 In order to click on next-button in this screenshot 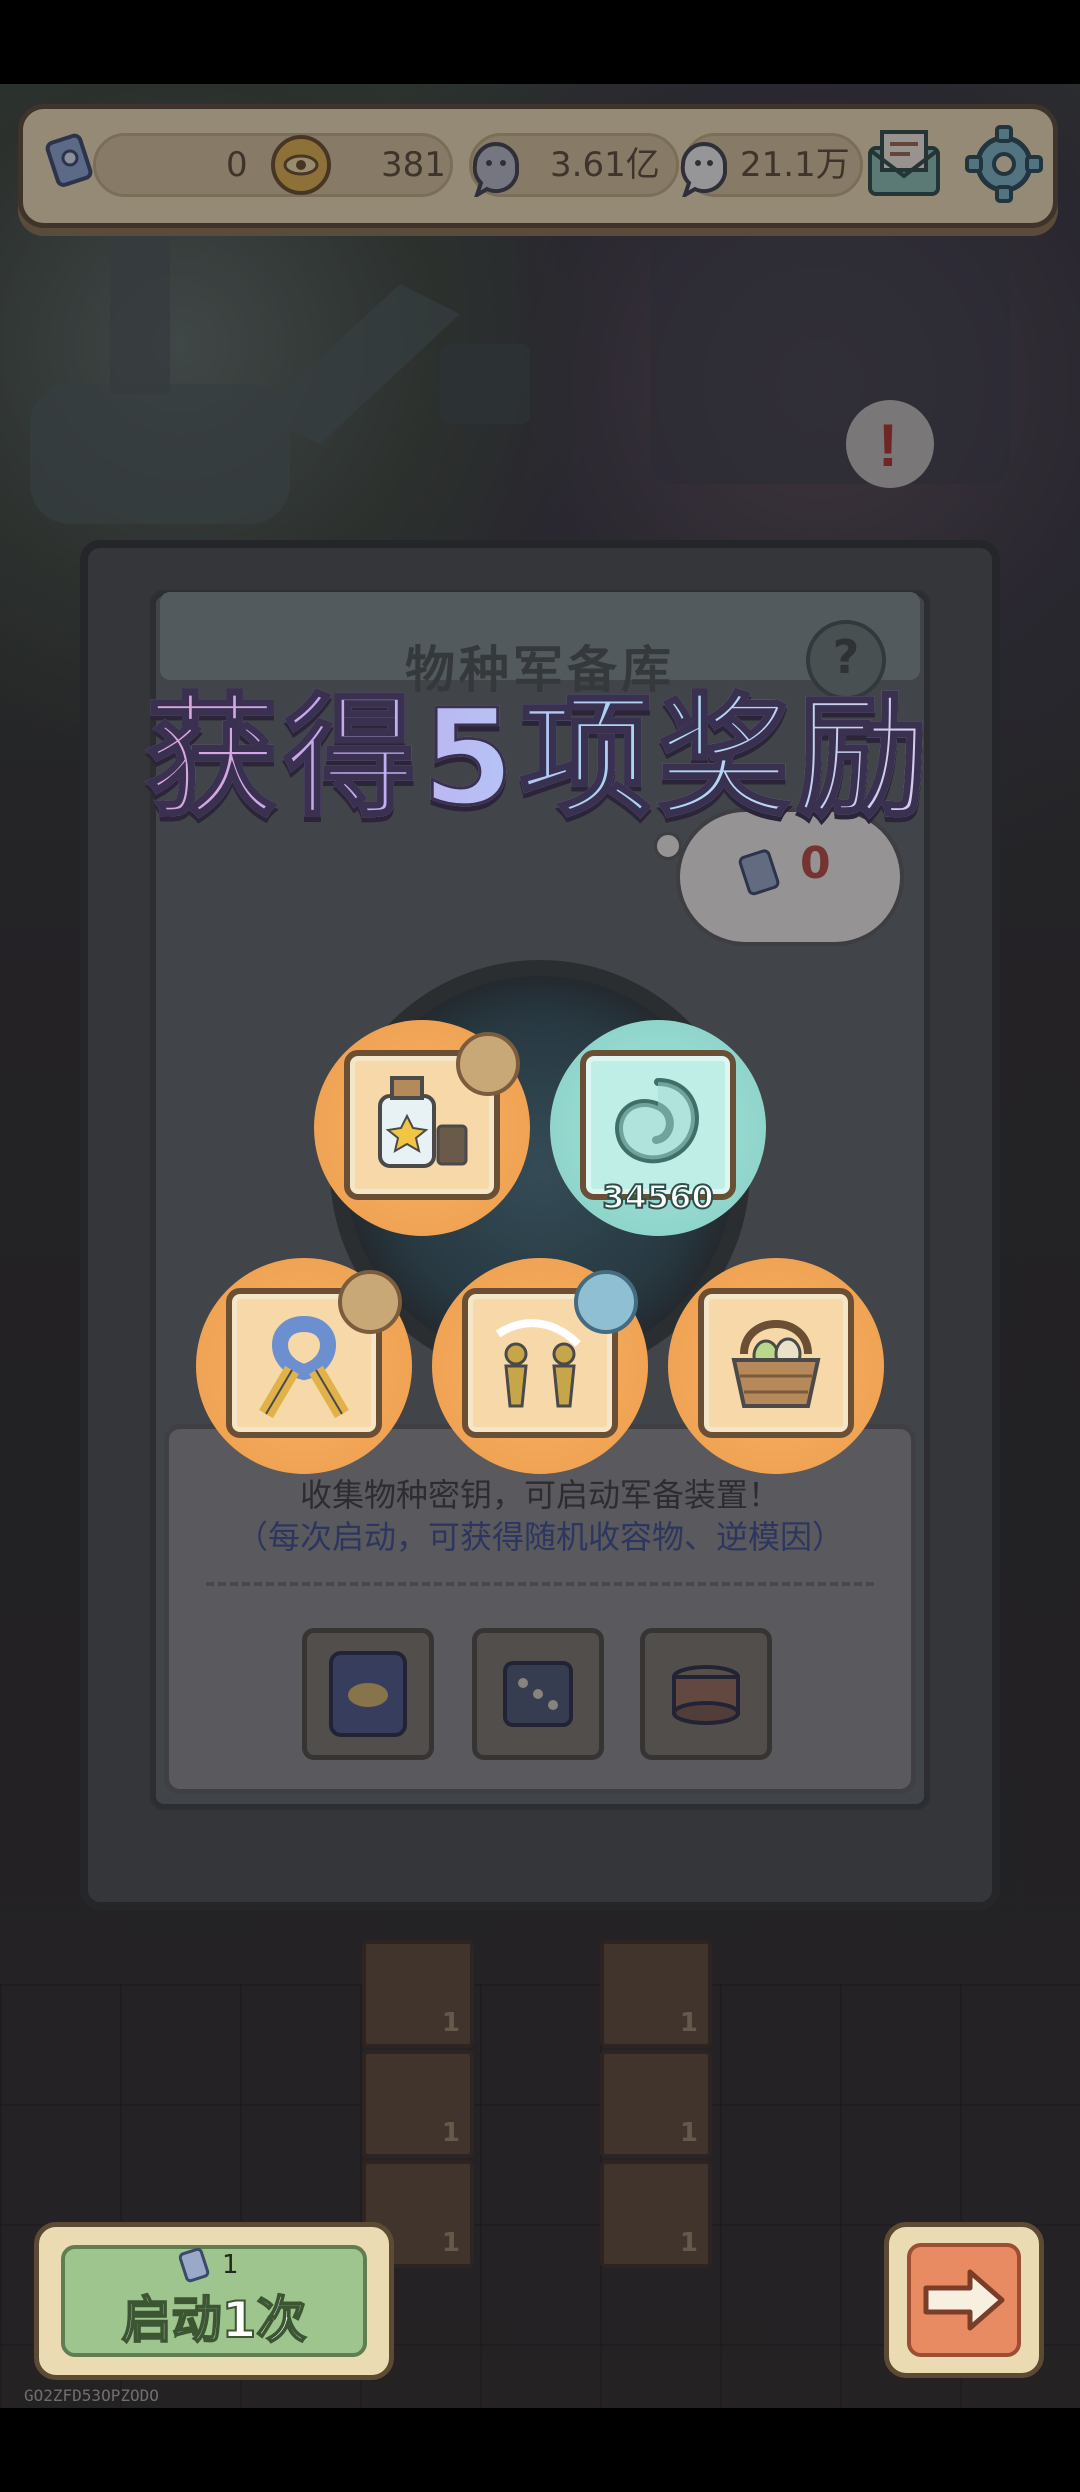, I will do `click(964, 2300)`.